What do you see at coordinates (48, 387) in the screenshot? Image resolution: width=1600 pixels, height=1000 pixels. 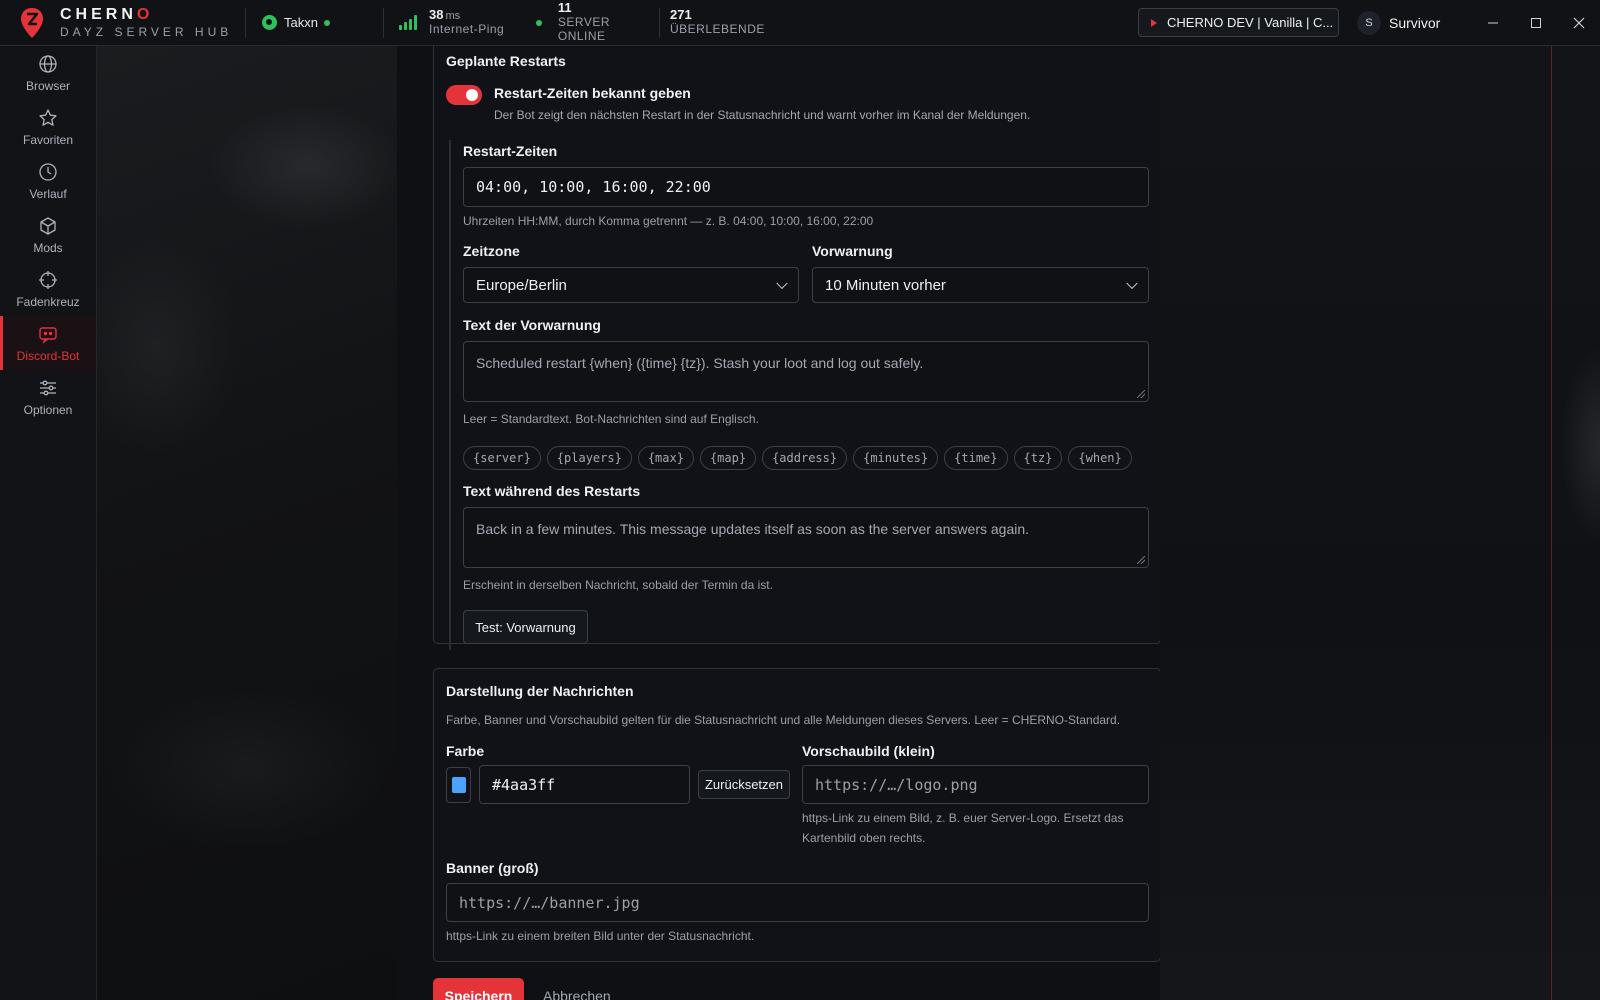 I see `sliders-icon` at bounding box center [48, 387].